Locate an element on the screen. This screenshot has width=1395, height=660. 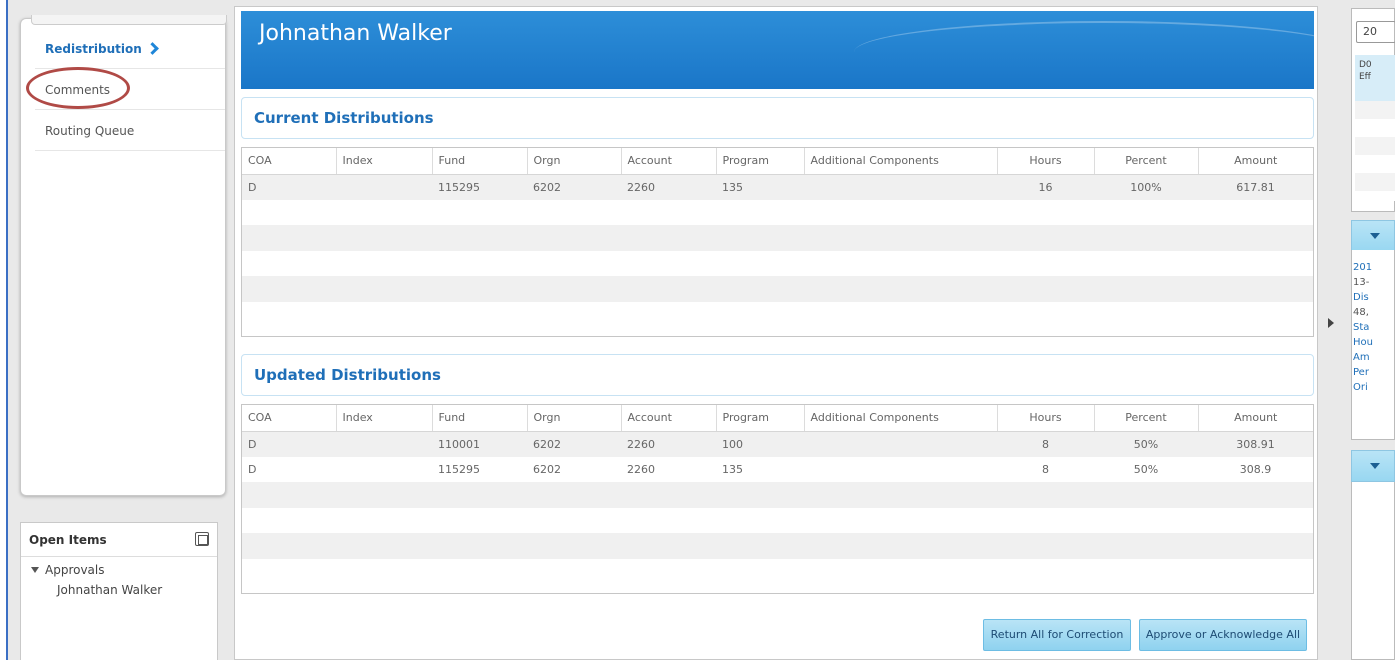
header-banner: Johnathan Walker is located at coordinates (777, 50).